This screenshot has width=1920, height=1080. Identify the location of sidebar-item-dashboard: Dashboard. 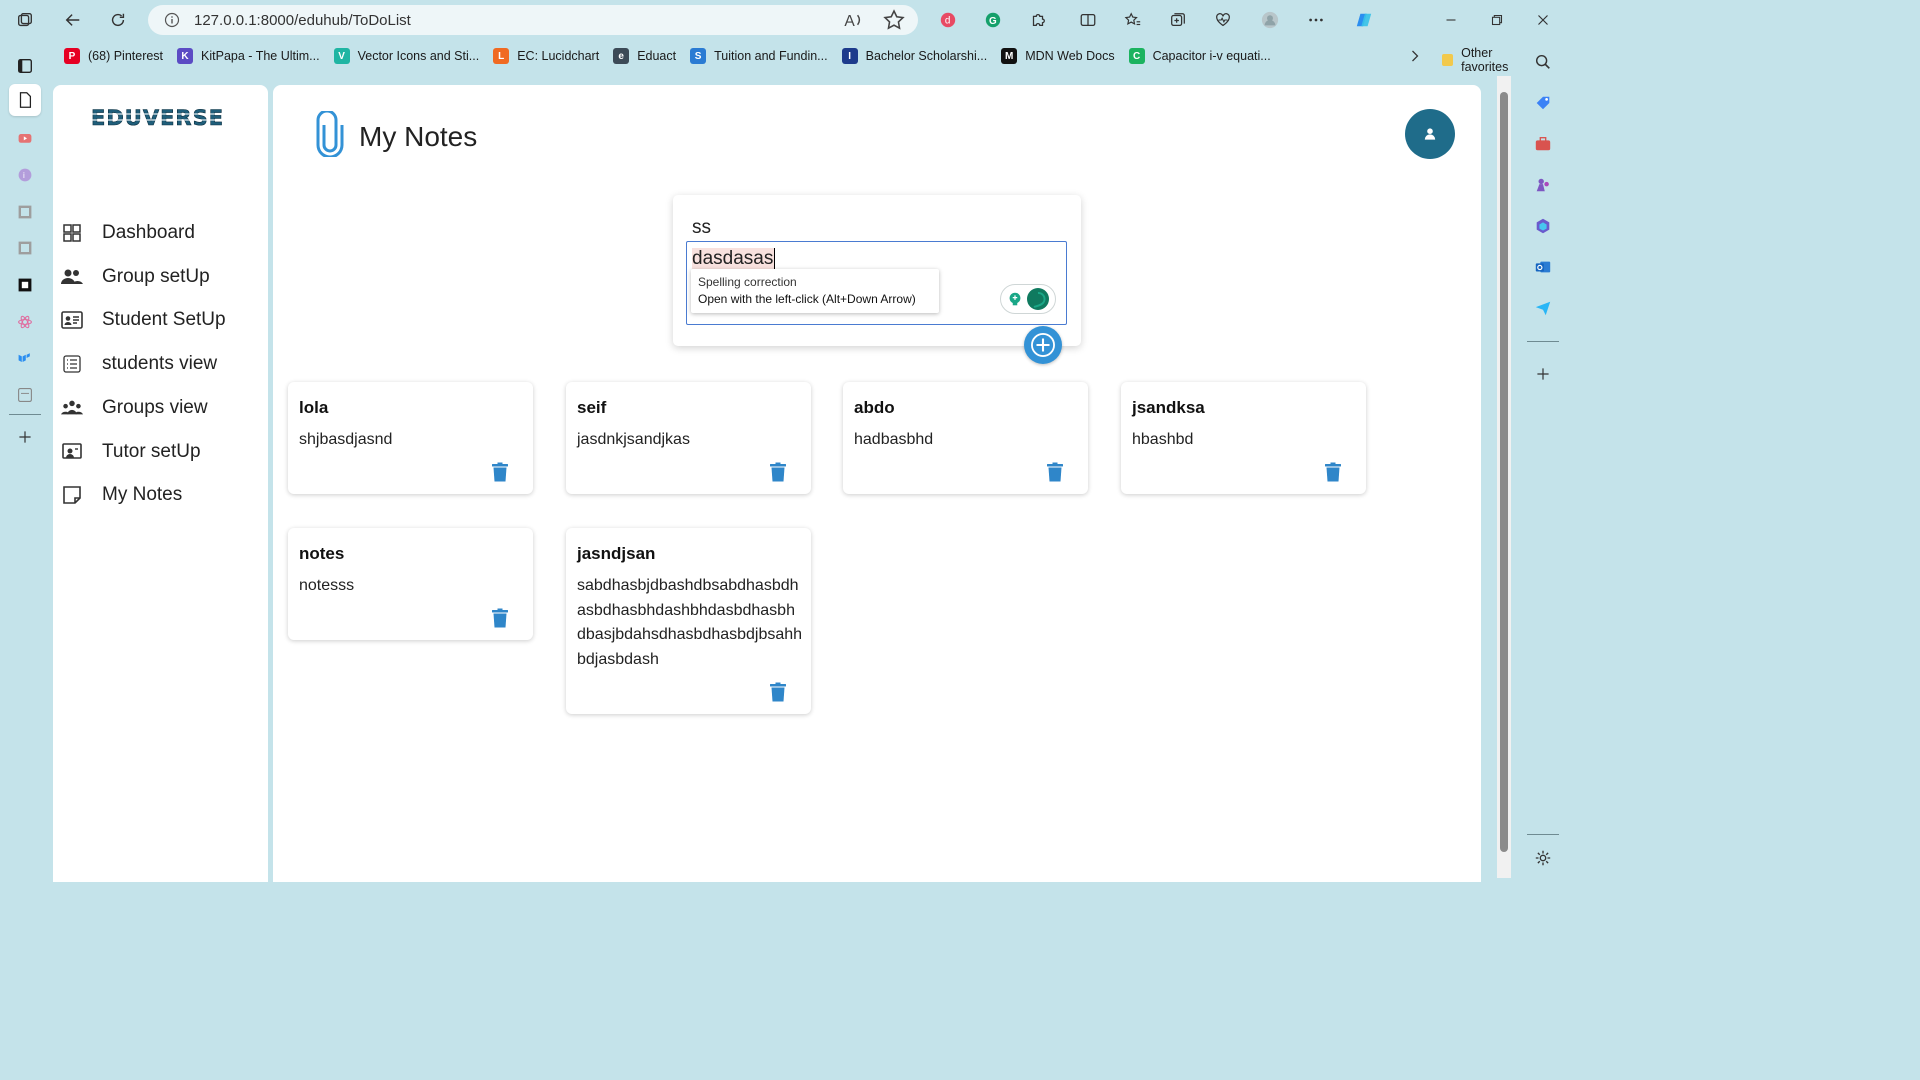
(128, 233).